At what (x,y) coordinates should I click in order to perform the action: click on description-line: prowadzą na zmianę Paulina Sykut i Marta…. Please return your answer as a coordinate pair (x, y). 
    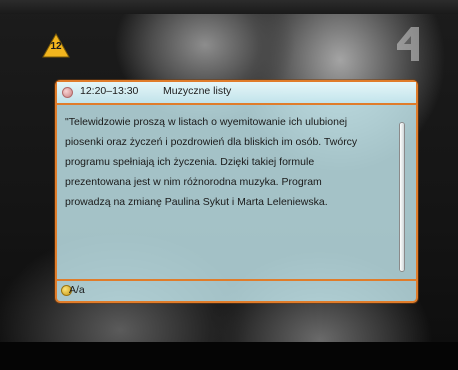
    Looking at the image, I should click on (196, 202).